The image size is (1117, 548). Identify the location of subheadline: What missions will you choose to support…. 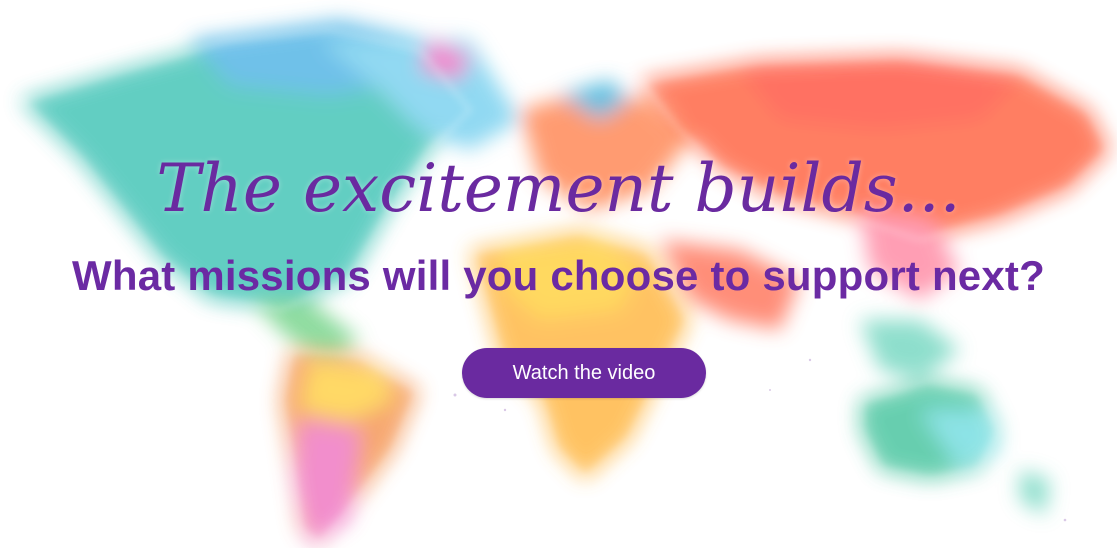
(558, 275).